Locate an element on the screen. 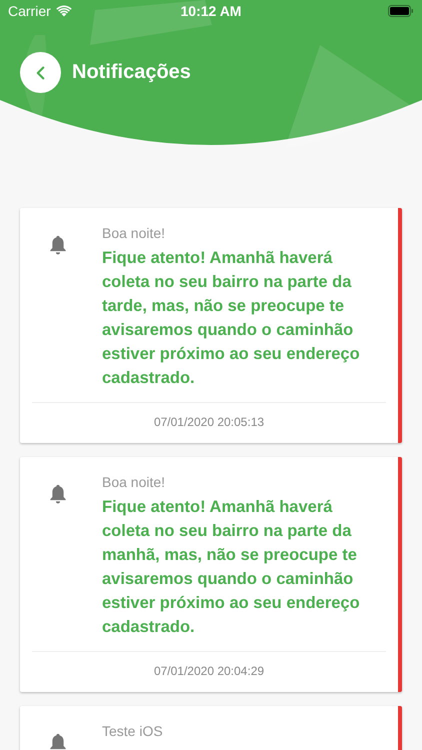 The width and height of the screenshot is (422, 750). clock-time: 10:12 AM is located at coordinates (211, 11).